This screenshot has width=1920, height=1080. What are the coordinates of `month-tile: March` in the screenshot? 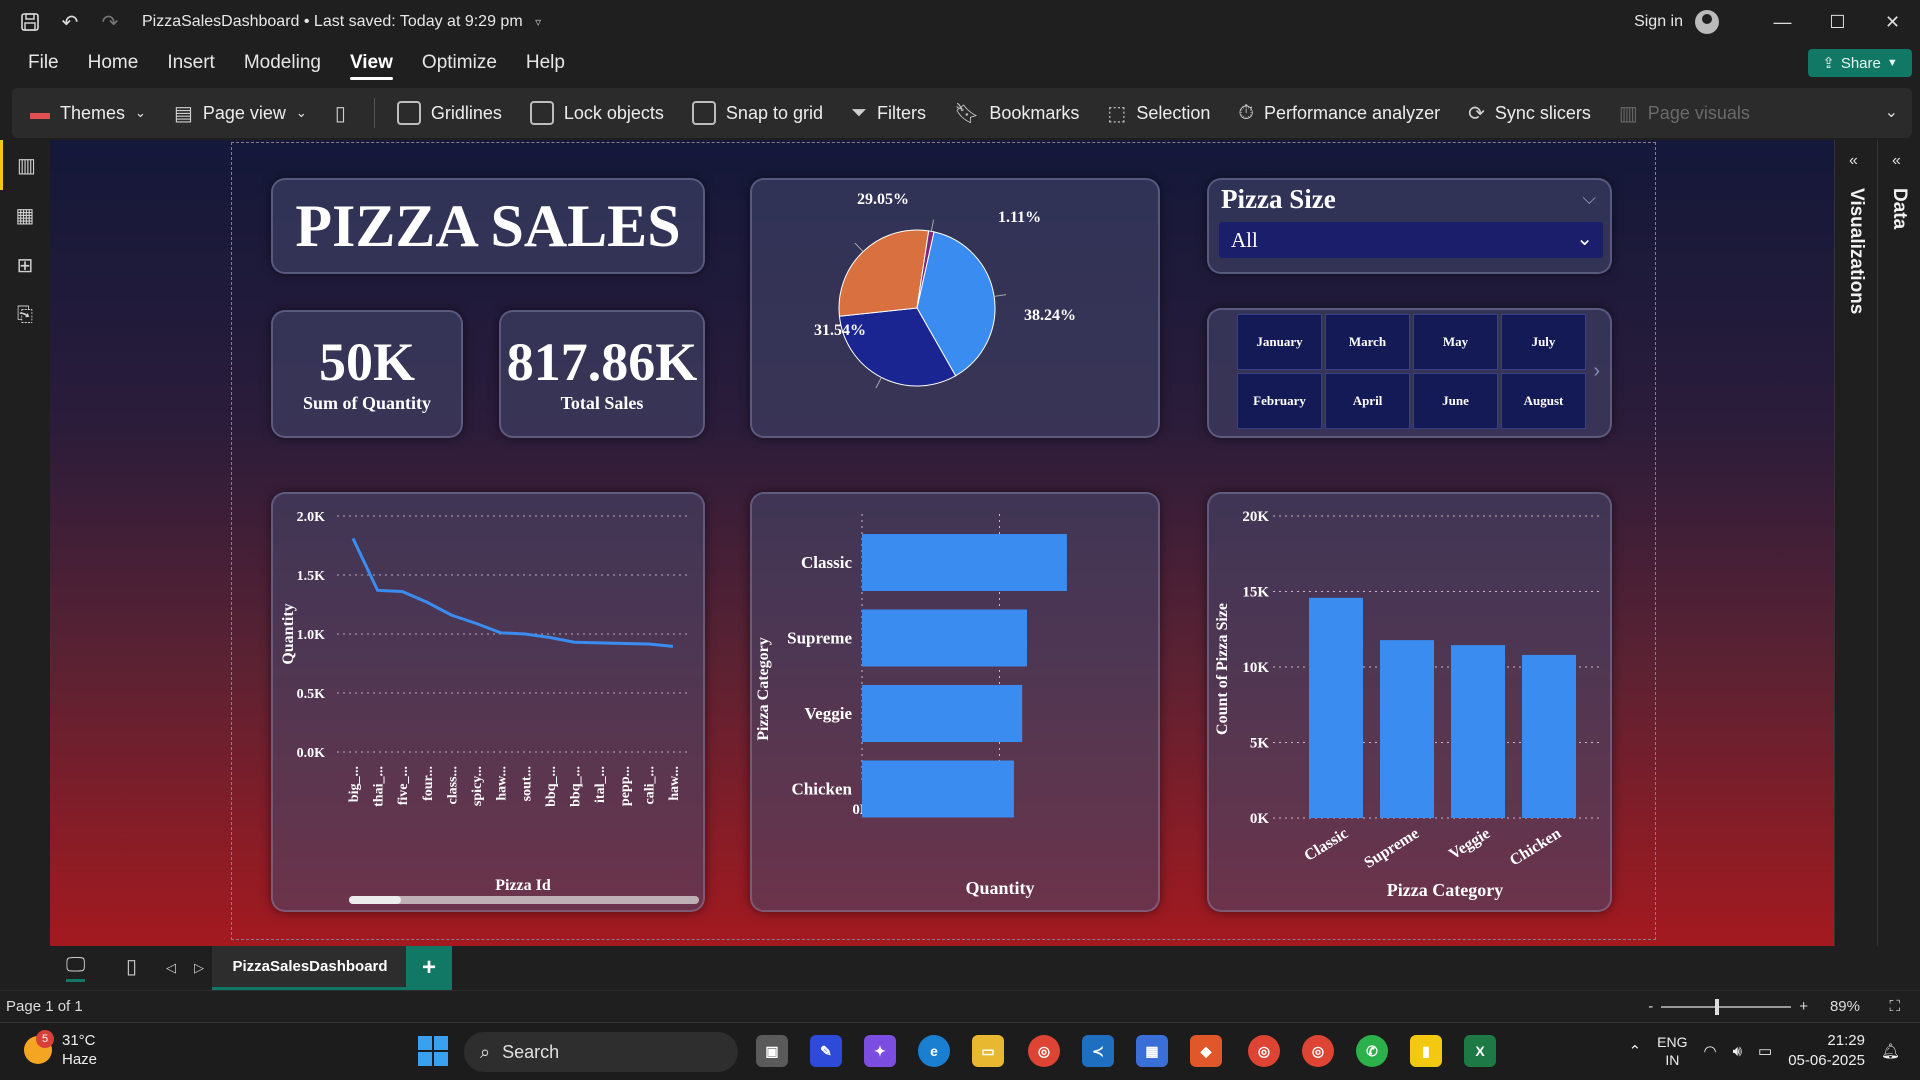 It's located at (1367, 342).